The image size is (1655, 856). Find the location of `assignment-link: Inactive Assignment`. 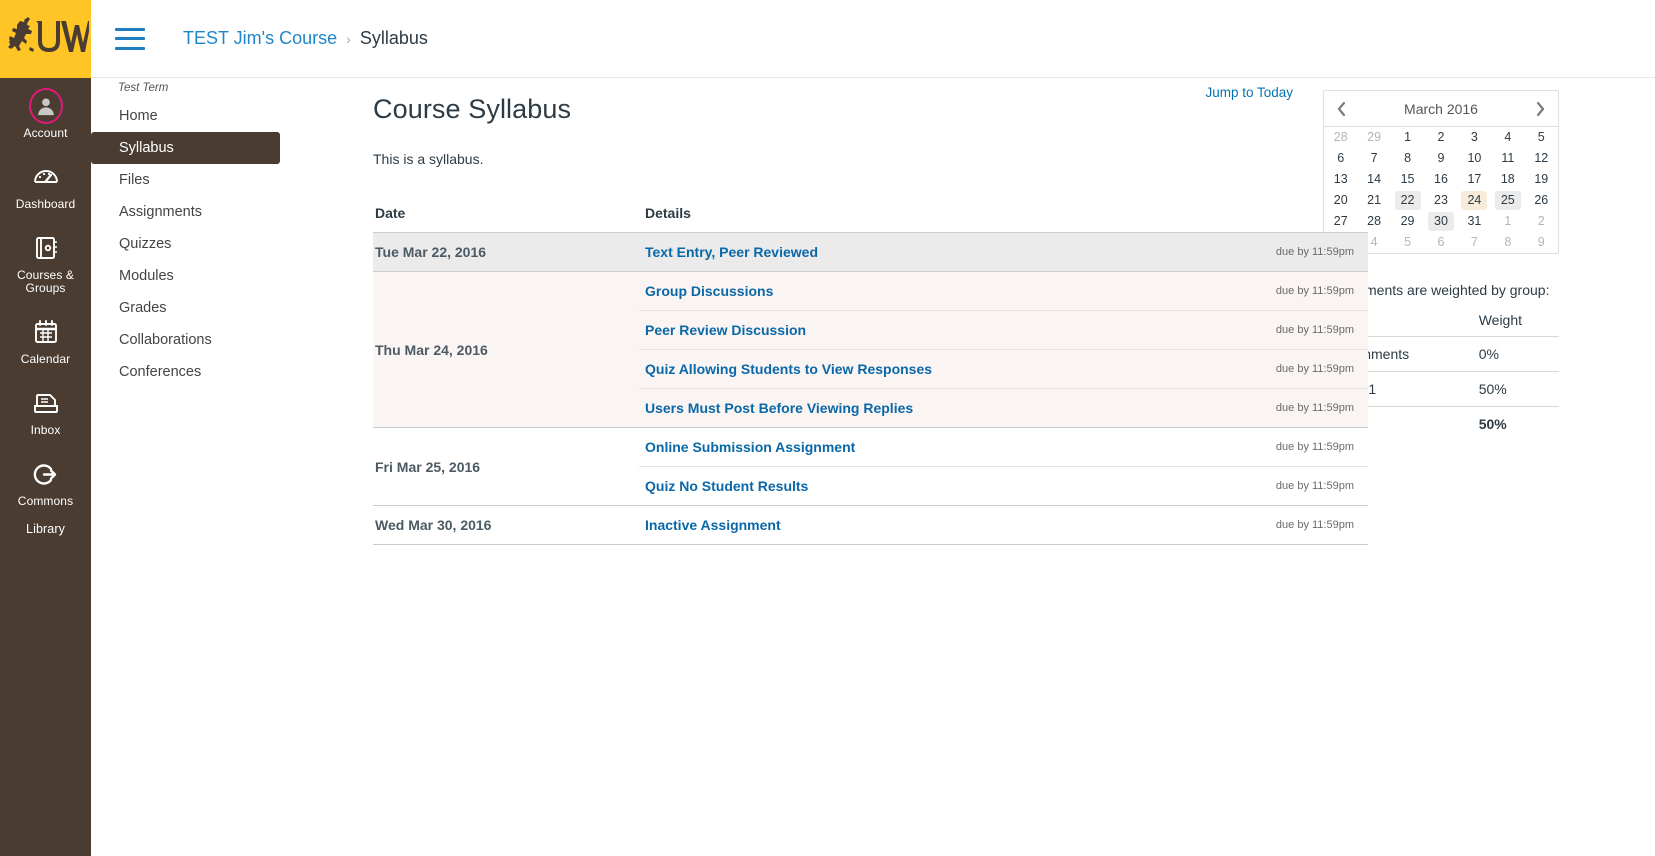

assignment-link: Inactive Assignment is located at coordinates (713, 525).